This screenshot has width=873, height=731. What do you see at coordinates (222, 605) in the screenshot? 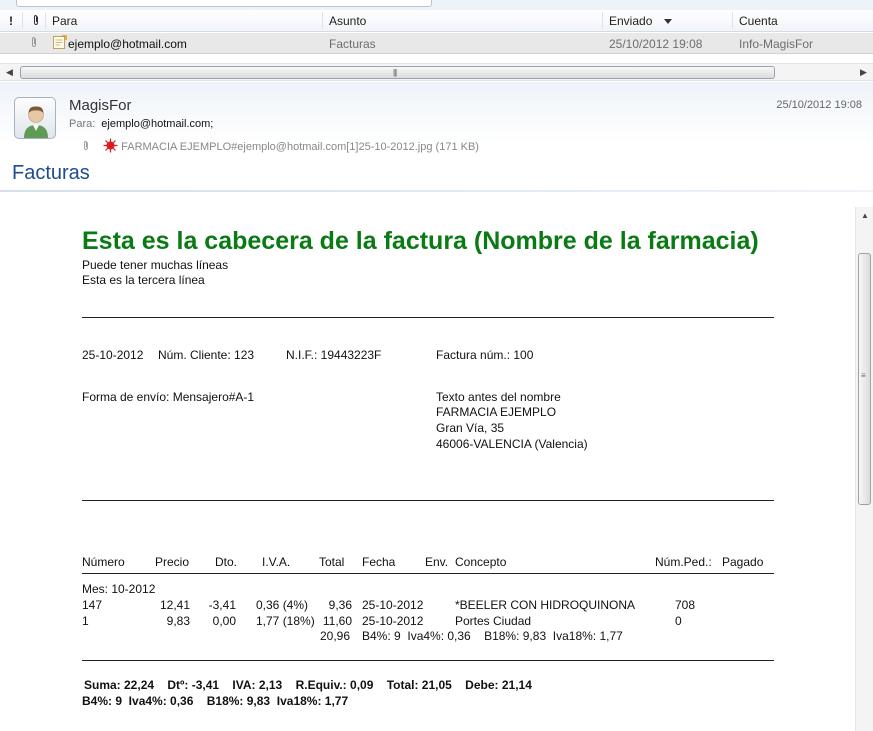
I see `row-dto: -3,41` at bounding box center [222, 605].